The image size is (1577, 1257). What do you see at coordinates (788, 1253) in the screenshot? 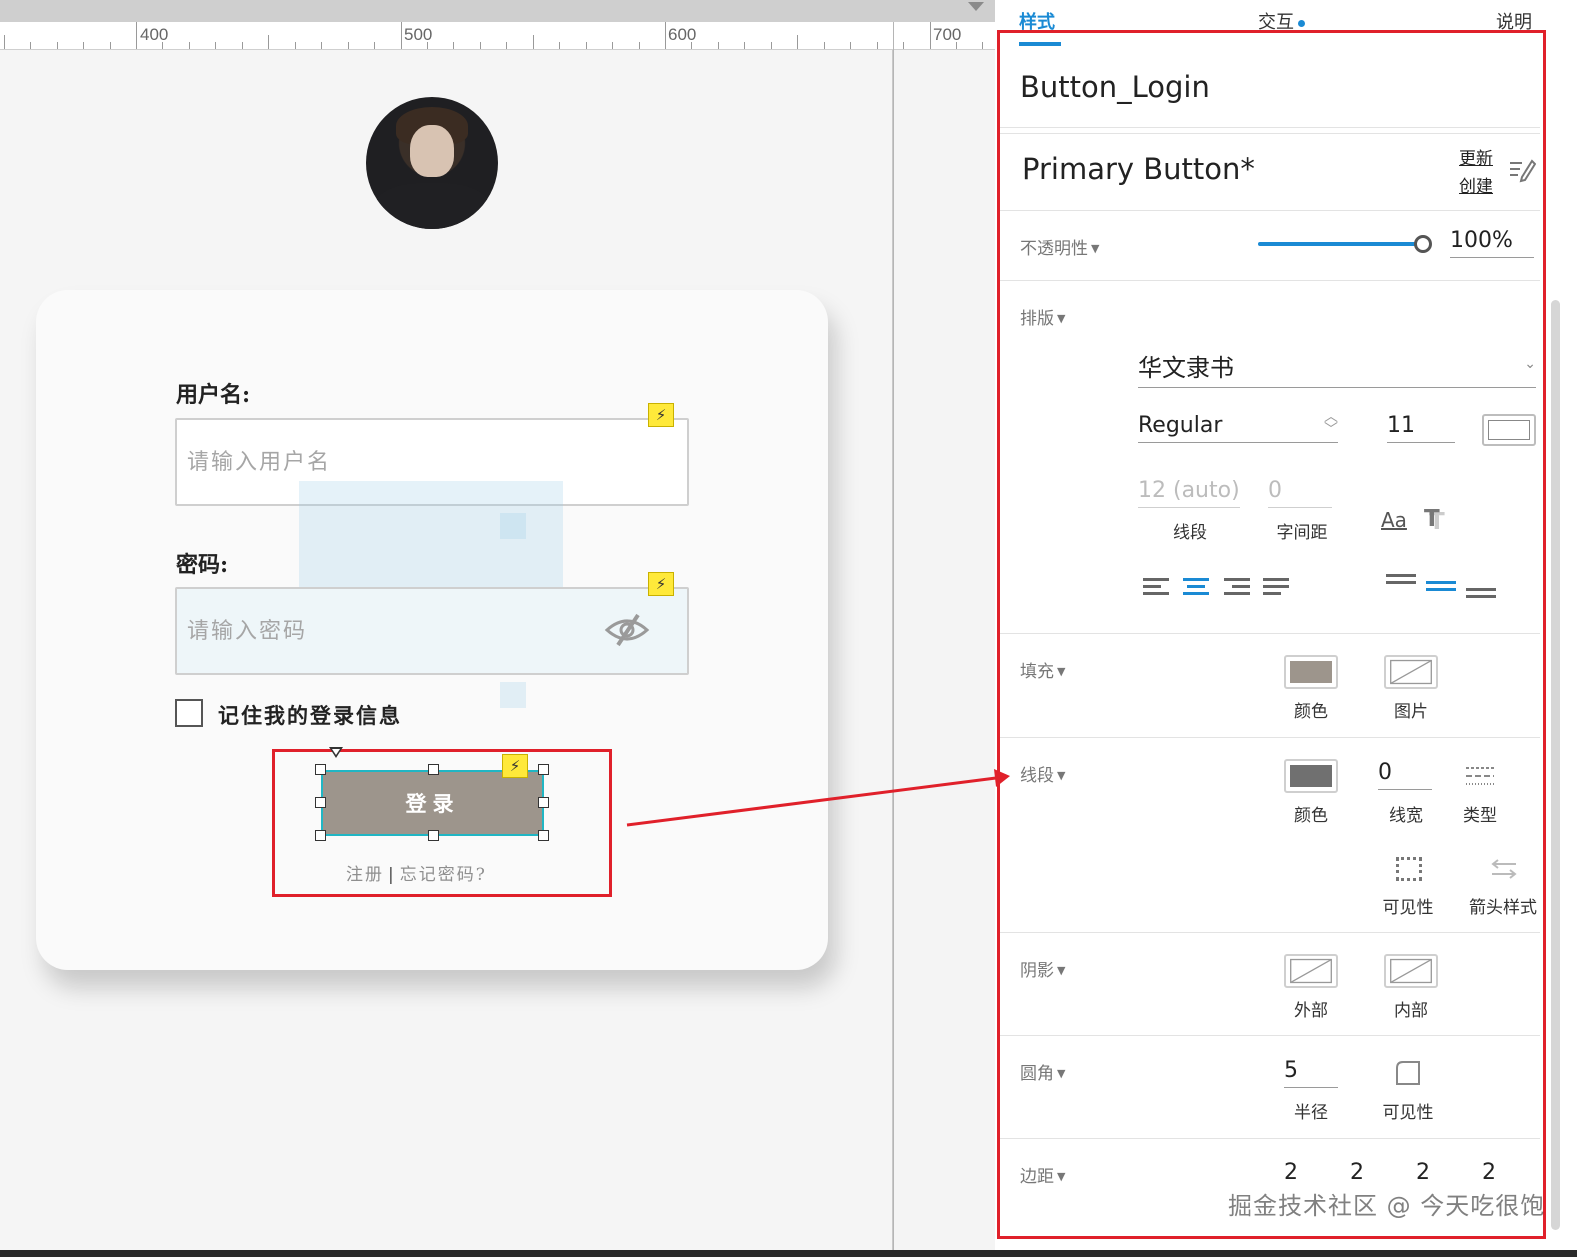
I see `bottom-status-strip` at bounding box center [788, 1253].